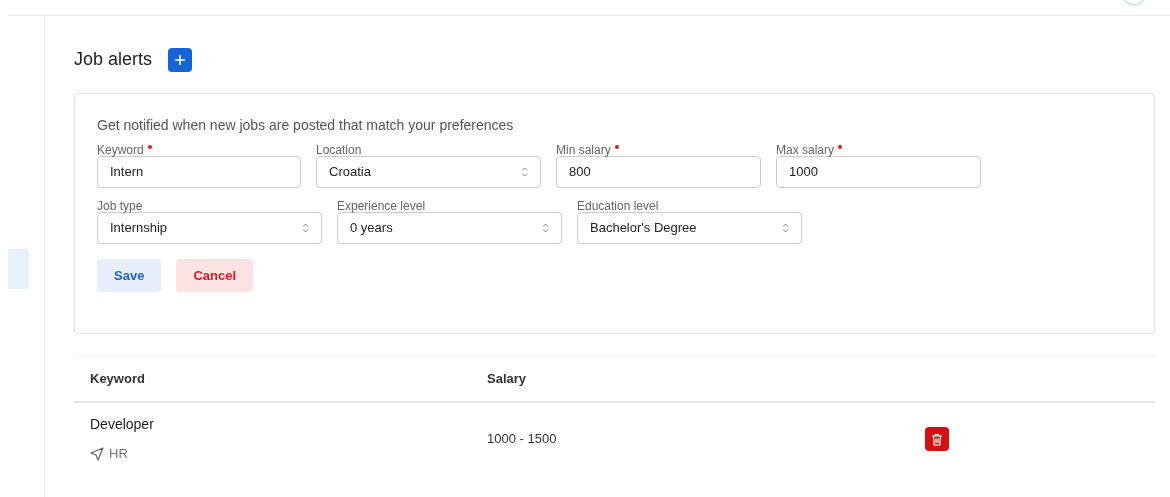 The image size is (1170, 497). What do you see at coordinates (97, 454) in the screenshot?
I see `send-icon` at bounding box center [97, 454].